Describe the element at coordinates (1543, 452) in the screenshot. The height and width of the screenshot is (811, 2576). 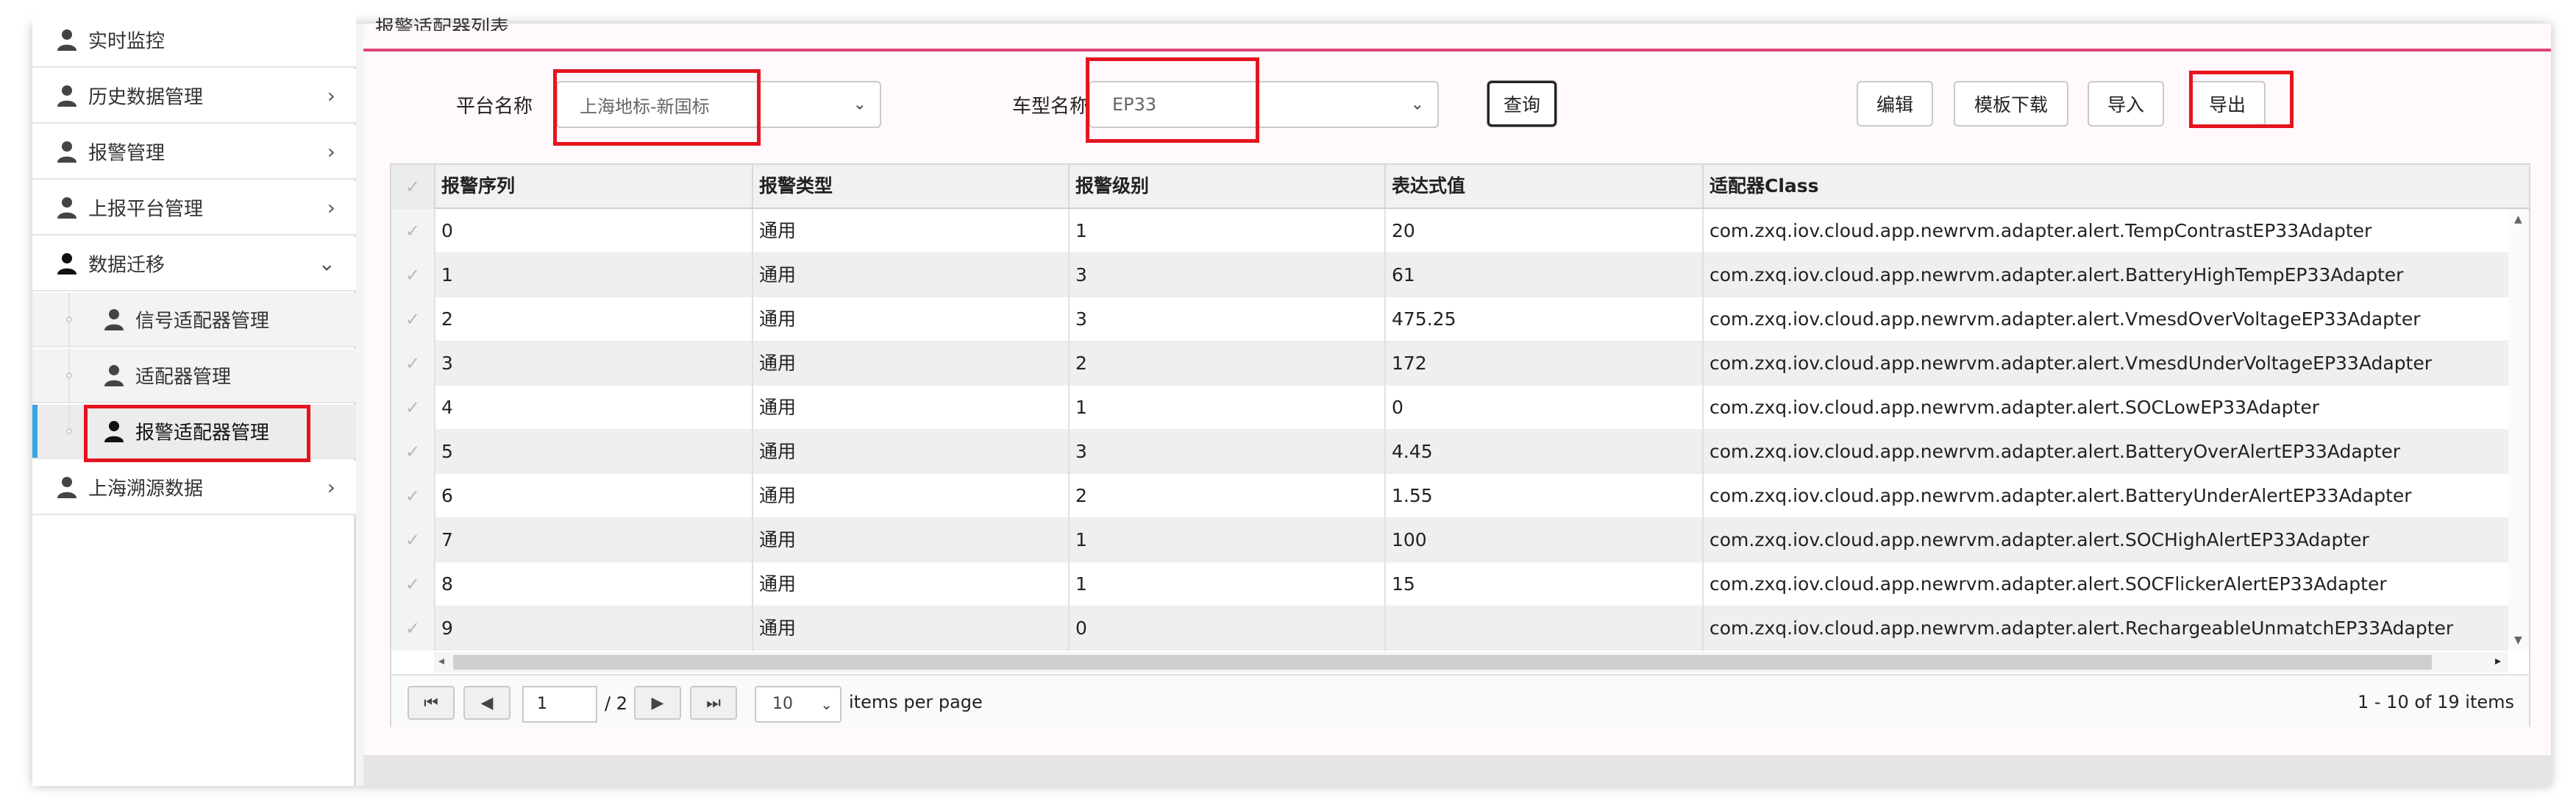
I see `table-cell: 4.45` at that location.